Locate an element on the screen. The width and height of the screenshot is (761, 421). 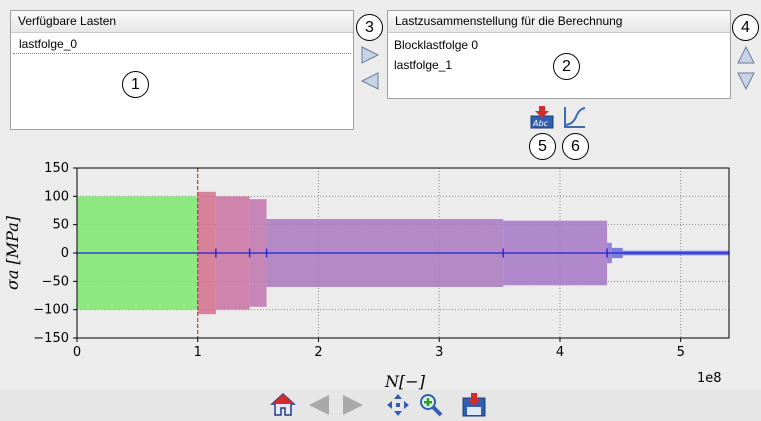
marker-4: 4 is located at coordinates (745, 27).